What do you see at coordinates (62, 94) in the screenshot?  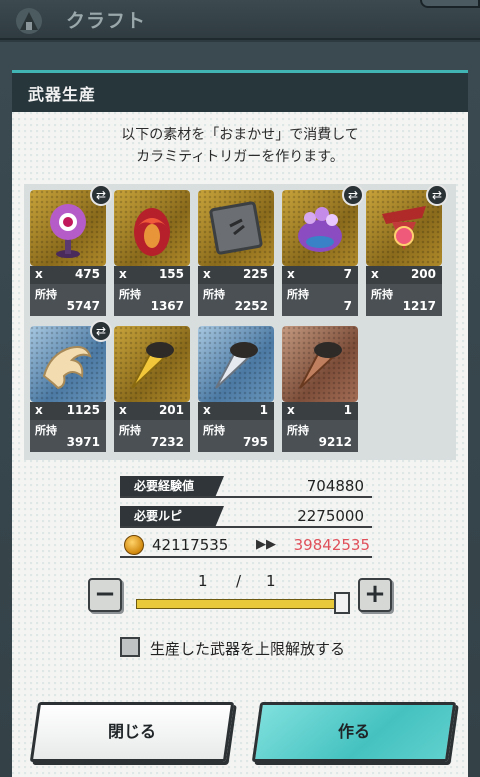 I see `dialog-title: 武器生産` at bounding box center [62, 94].